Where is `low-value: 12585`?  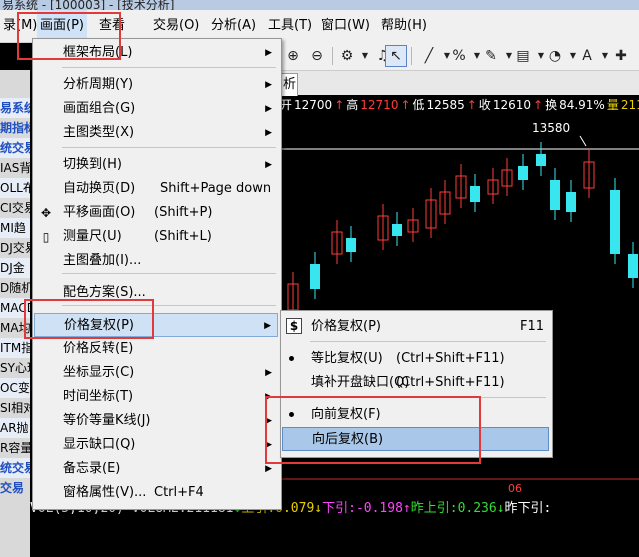
low-value: 12585 is located at coordinates (445, 105).